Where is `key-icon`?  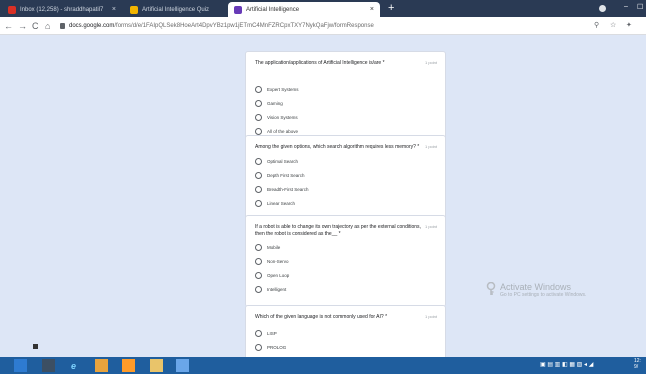 key-icon is located at coordinates (491, 288).